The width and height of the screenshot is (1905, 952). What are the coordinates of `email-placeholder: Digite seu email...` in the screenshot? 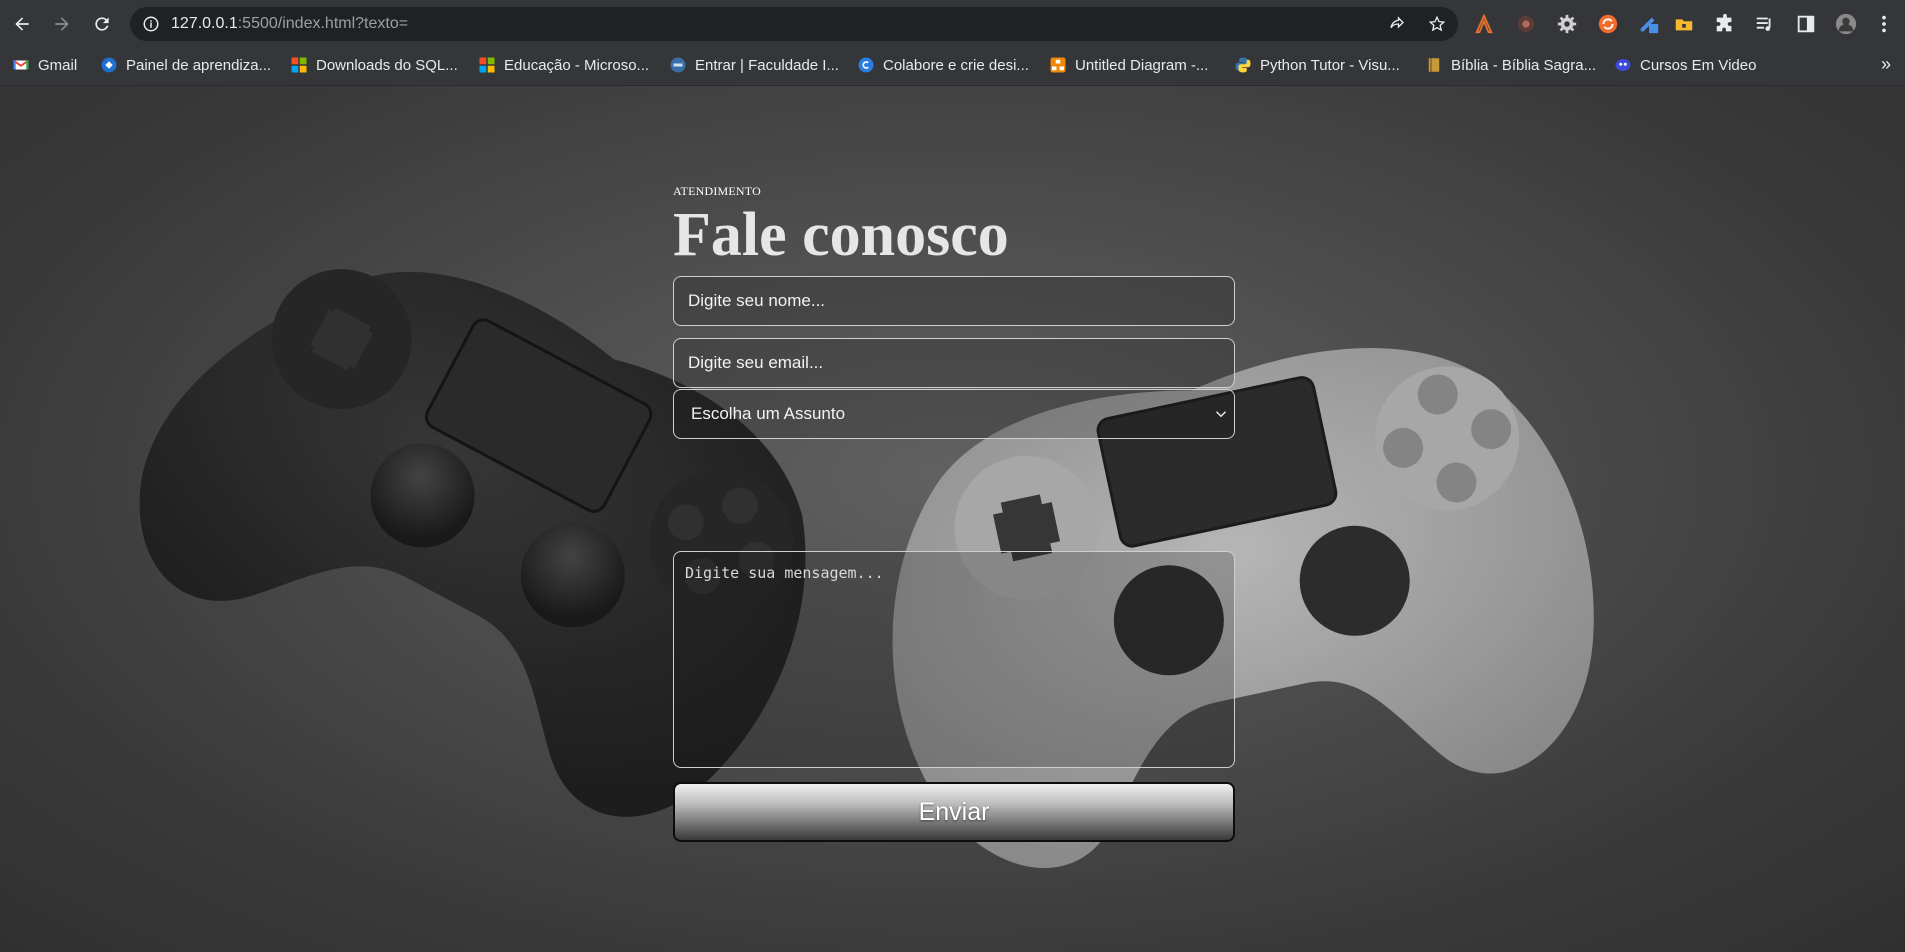 It's located at (756, 362).